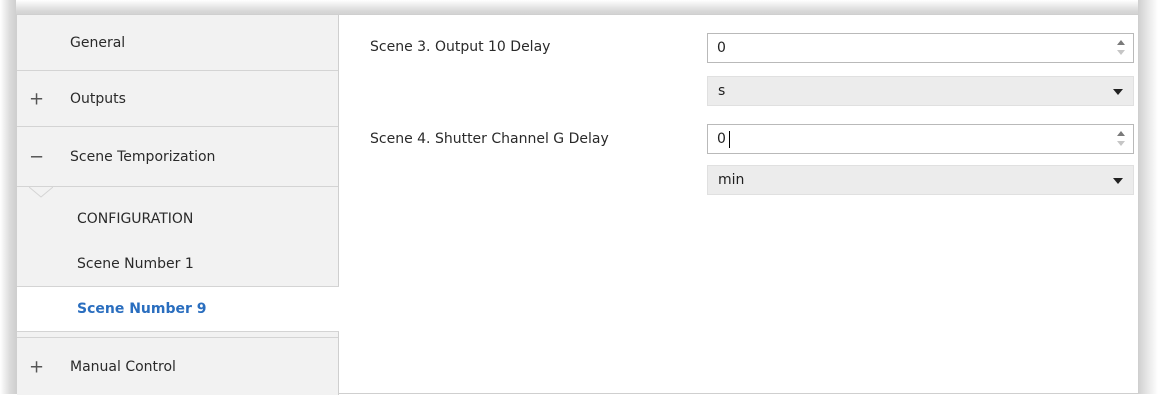 The width and height of the screenshot is (1158, 395). Describe the element at coordinates (920, 48) in the screenshot. I see `scene-3-delay-input: 0` at that location.